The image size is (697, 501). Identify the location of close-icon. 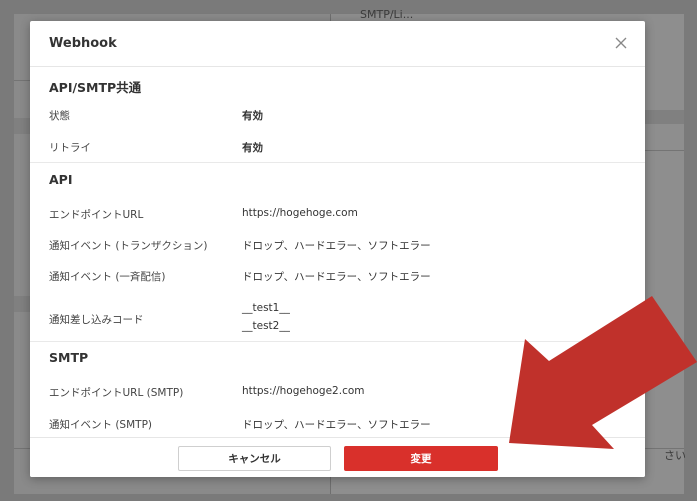
(621, 43).